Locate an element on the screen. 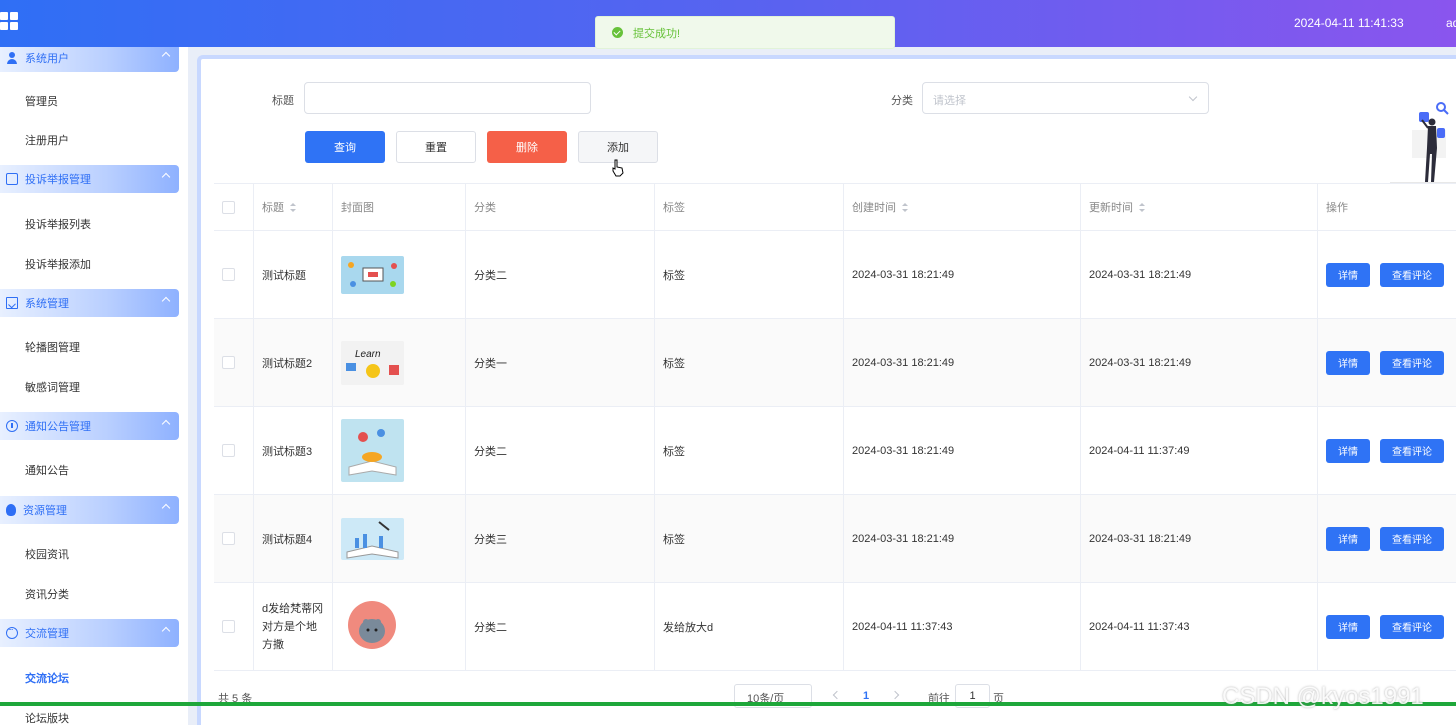 The height and width of the screenshot is (725, 1456). hand-cursor-icon is located at coordinates (618, 168).